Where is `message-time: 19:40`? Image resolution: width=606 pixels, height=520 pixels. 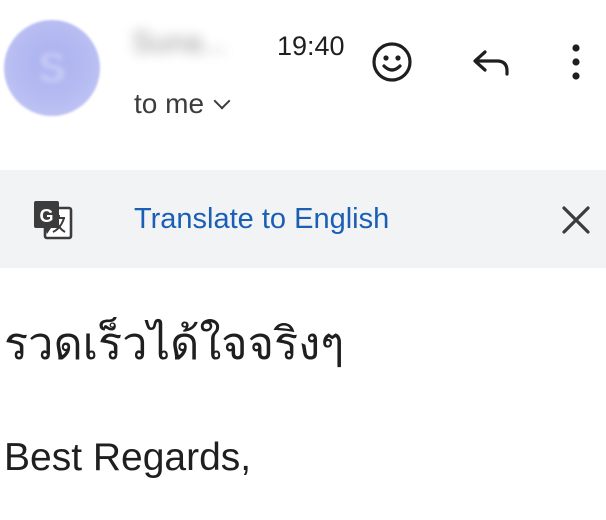
message-time: 19:40 is located at coordinates (311, 46).